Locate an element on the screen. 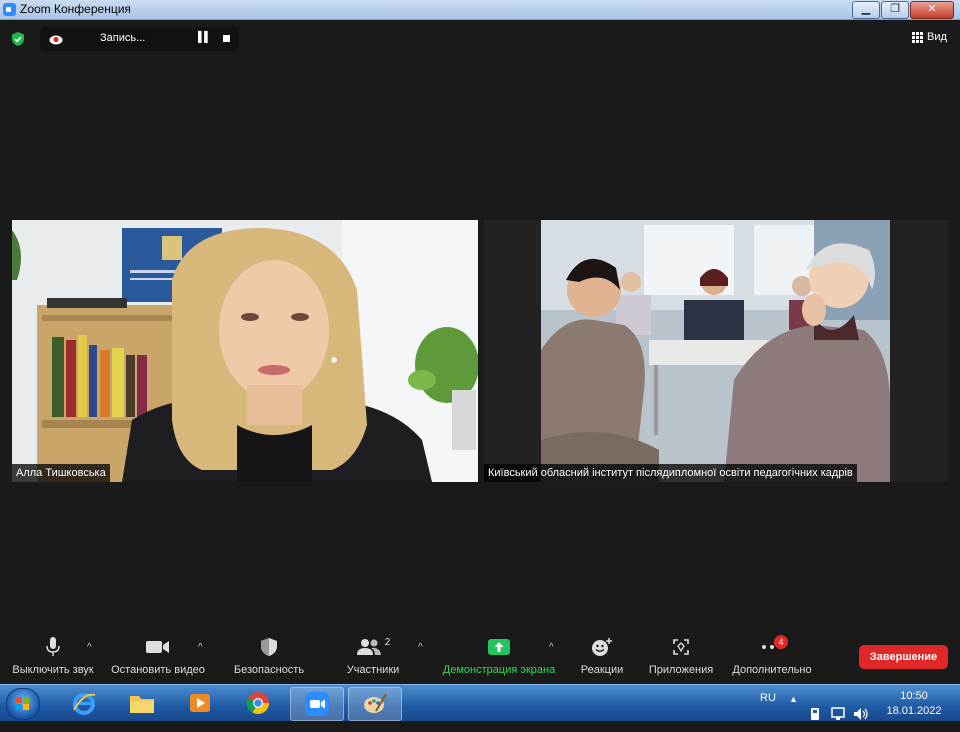 This screenshot has height=732, width=960. taskbar-chrome is located at coordinates (258, 703).